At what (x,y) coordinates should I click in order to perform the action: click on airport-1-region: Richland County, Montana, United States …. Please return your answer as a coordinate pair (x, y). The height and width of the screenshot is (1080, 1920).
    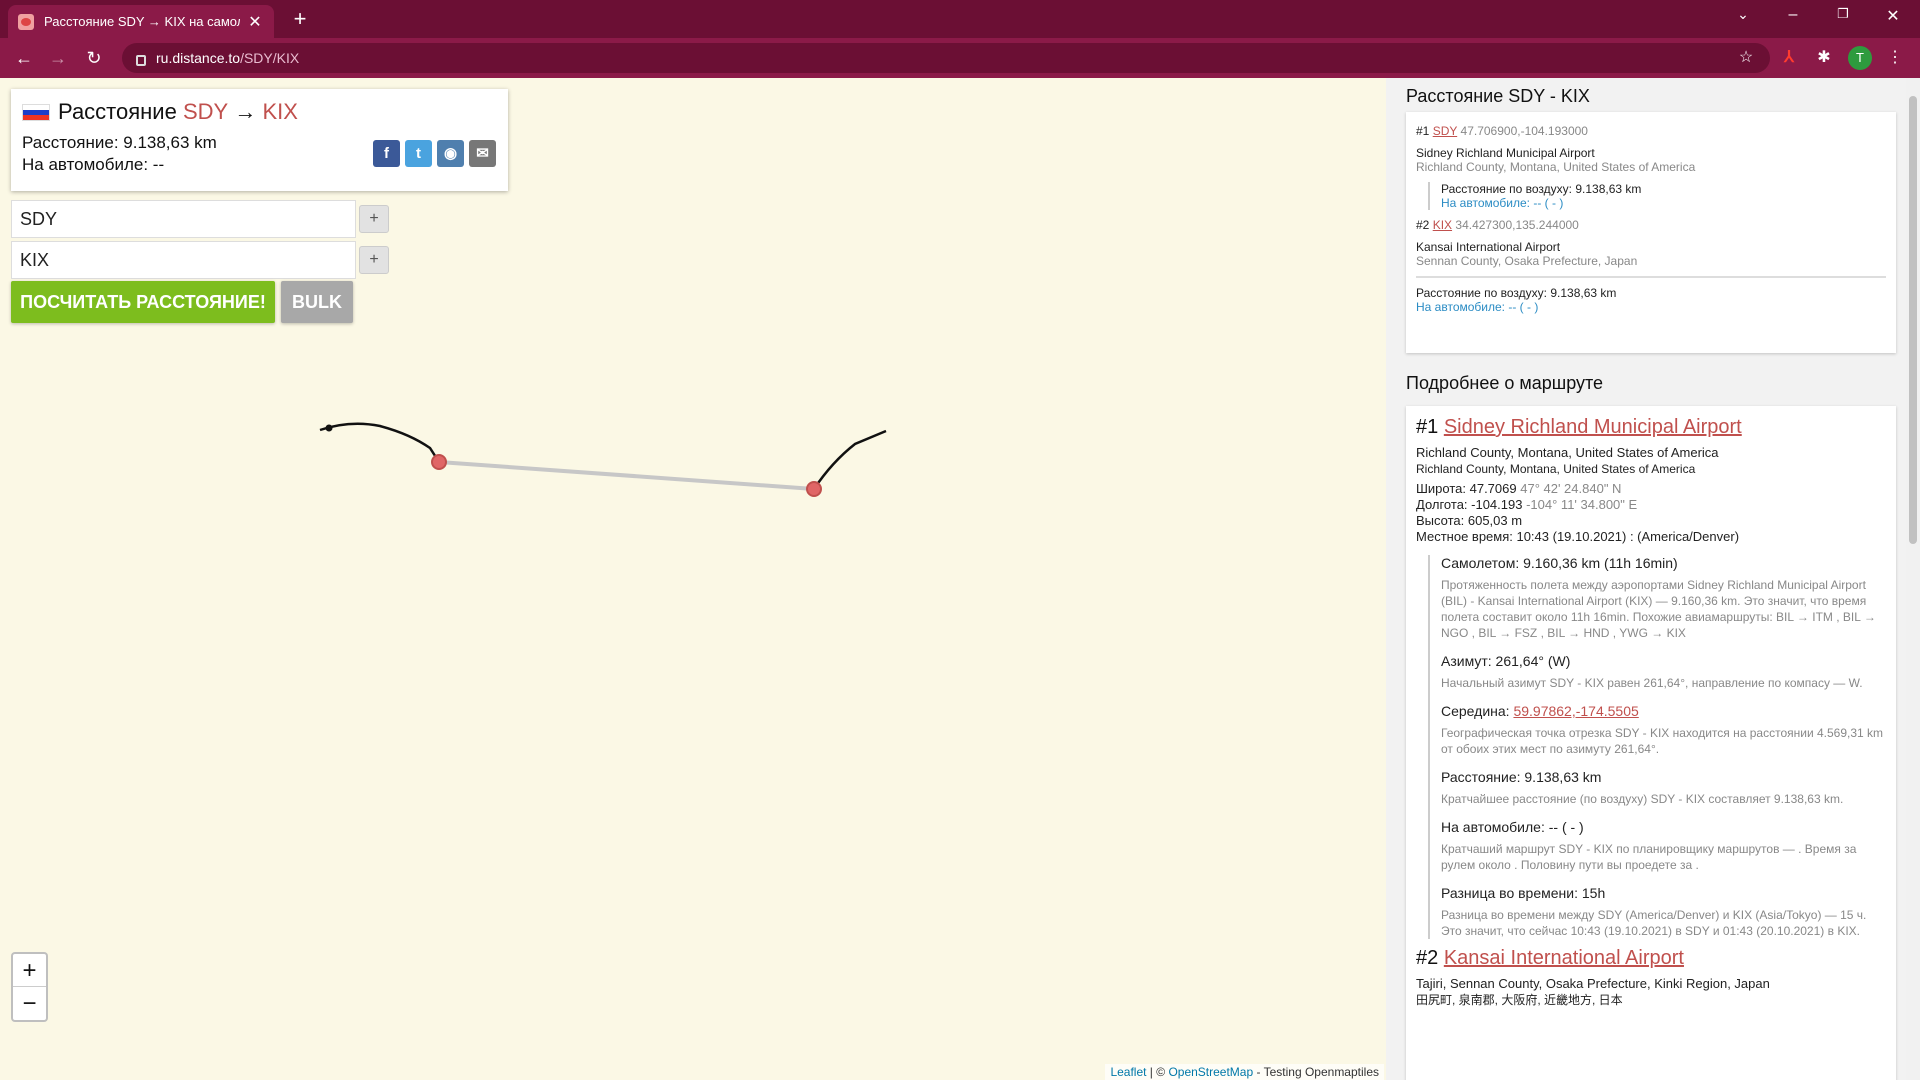
    Looking at the image, I should click on (1567, 452).